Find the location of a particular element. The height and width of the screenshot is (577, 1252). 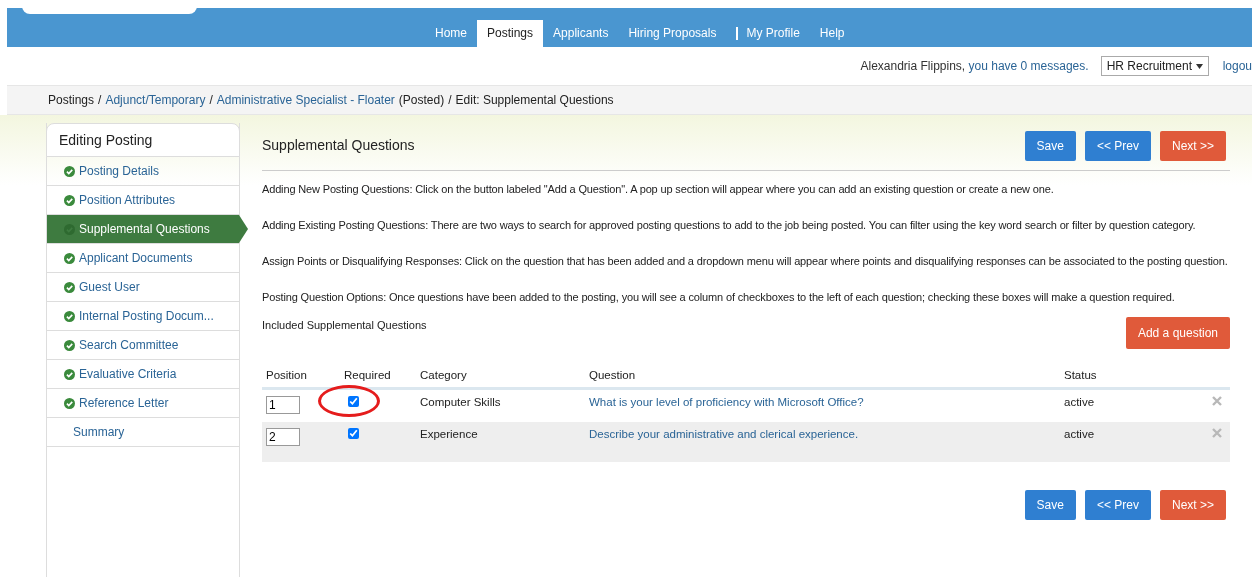

column-header: Question is located at coordinates (822, 379).